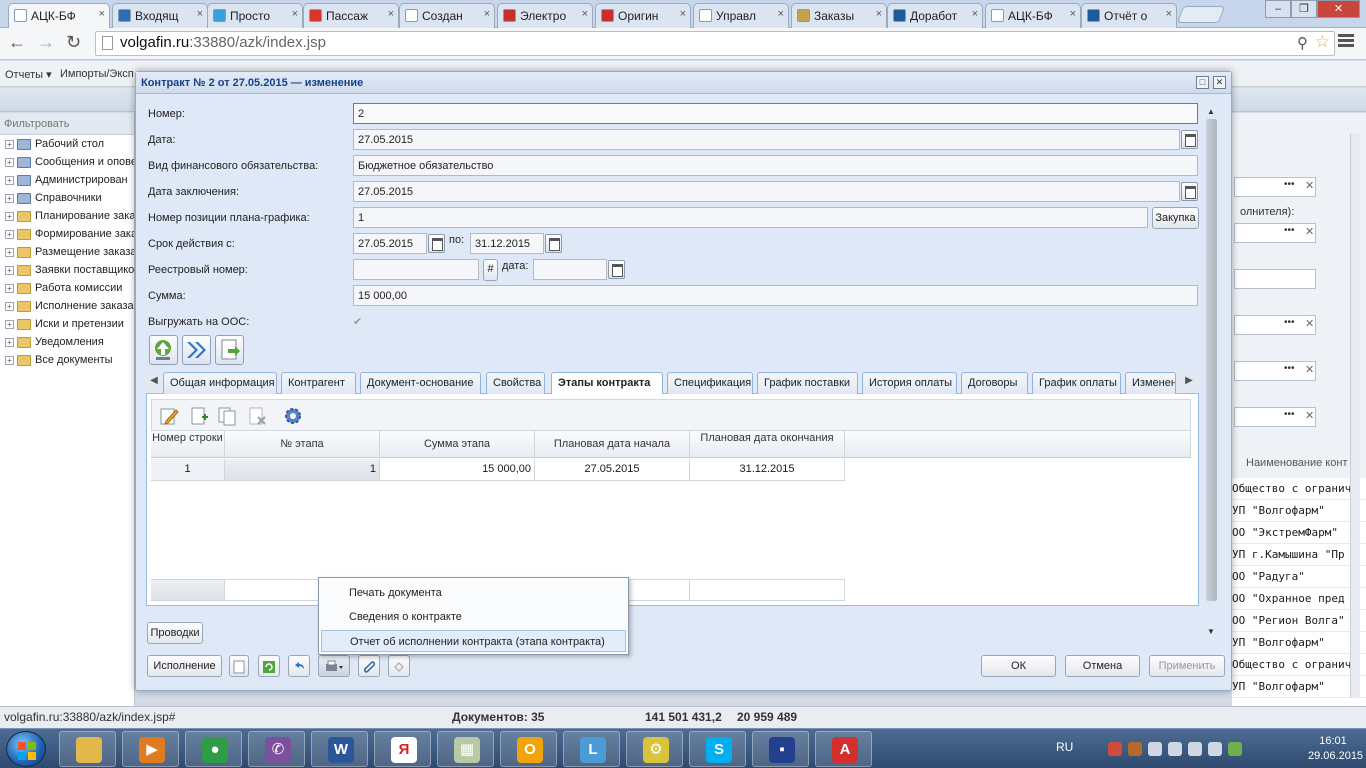 Image resolution: width=1366 pixels, height=768 pixels. What do you see at coordinates (1129, 15) in the screenshot?
I see `browser-tab: Отчёт о ×` at bounding box center [1129, 15].